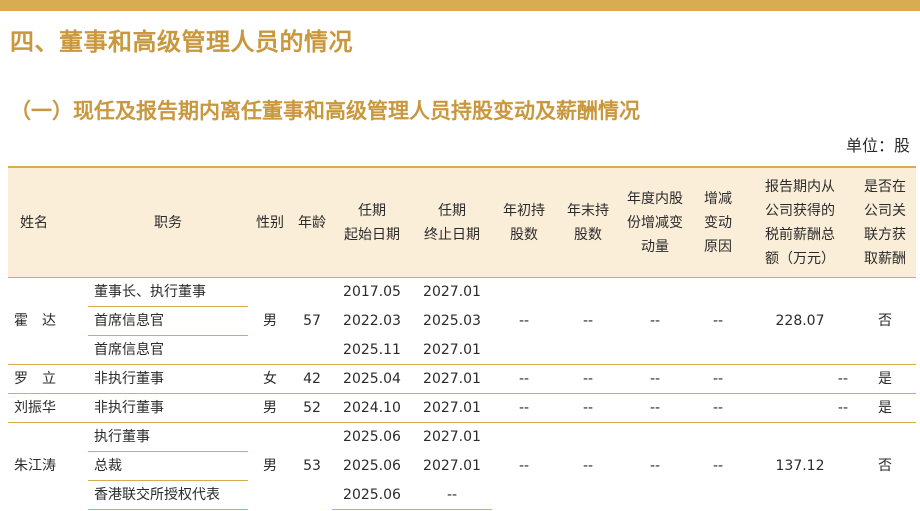 The width and height of the screenshot is (920, 511). Describe the element at coordinates (372, 321) in the screenshot. I see `start-date-cell: 2022.03` at that location.